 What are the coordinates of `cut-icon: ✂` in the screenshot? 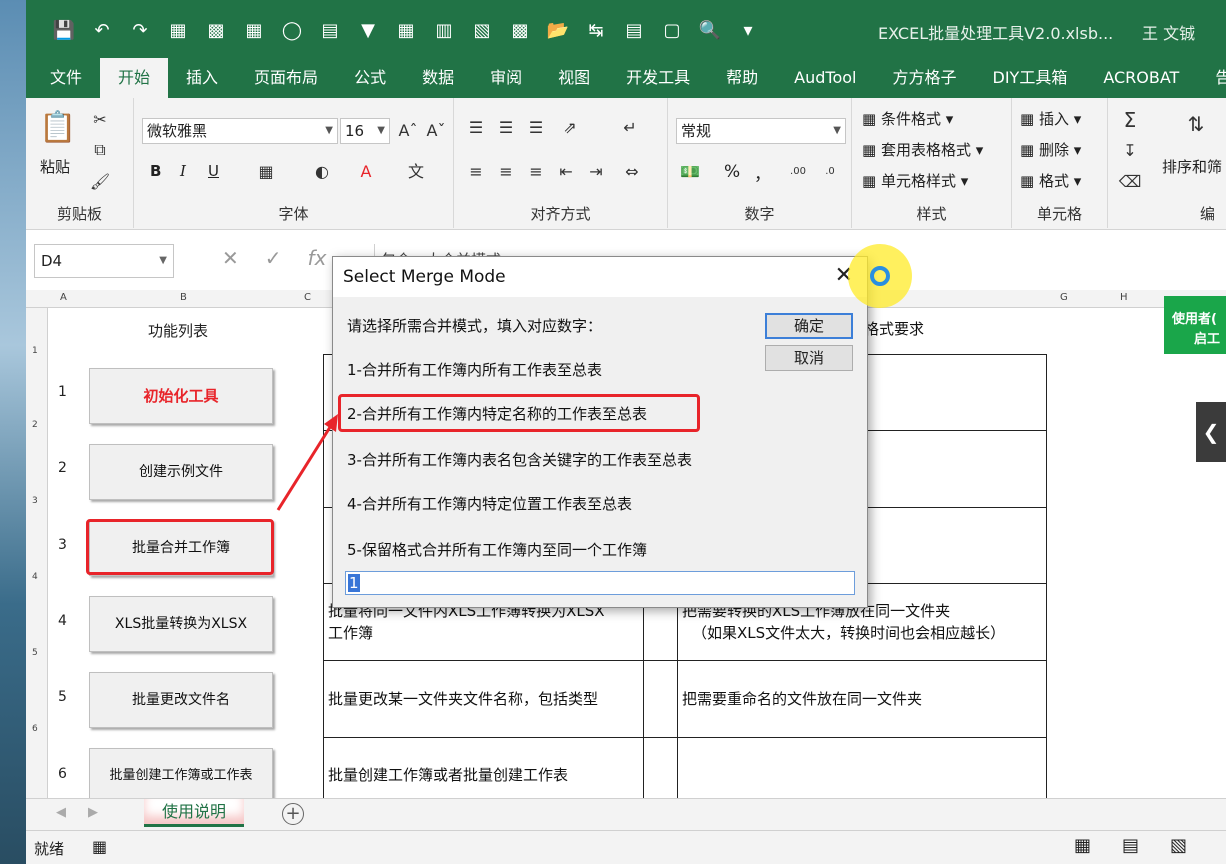 It's located at (100, 120).